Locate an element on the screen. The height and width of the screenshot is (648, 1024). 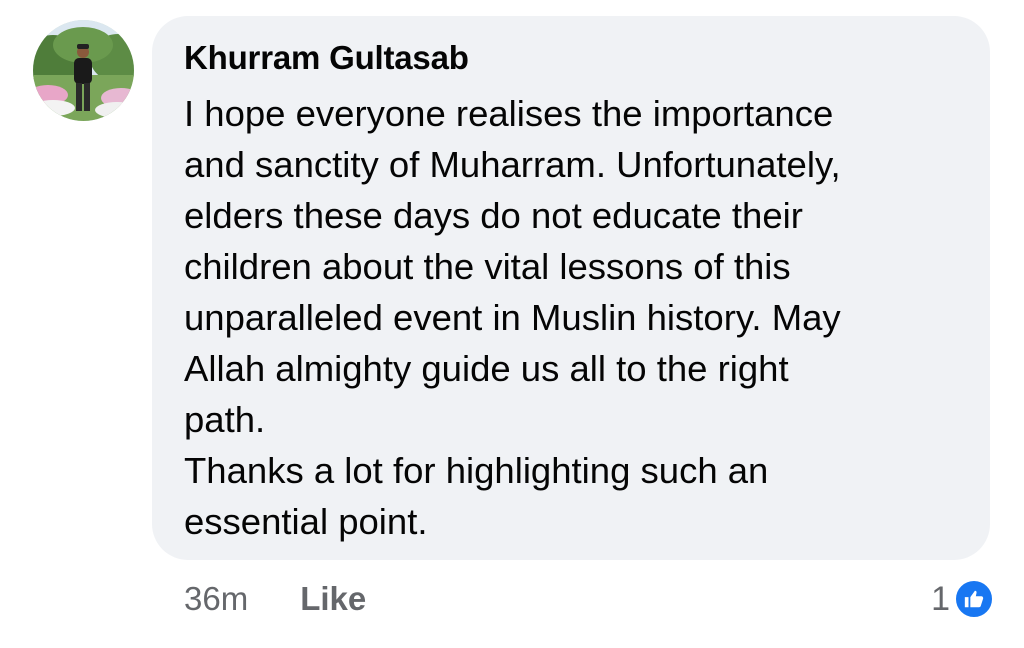
avatar-photo is located at coordinates (83, 70).